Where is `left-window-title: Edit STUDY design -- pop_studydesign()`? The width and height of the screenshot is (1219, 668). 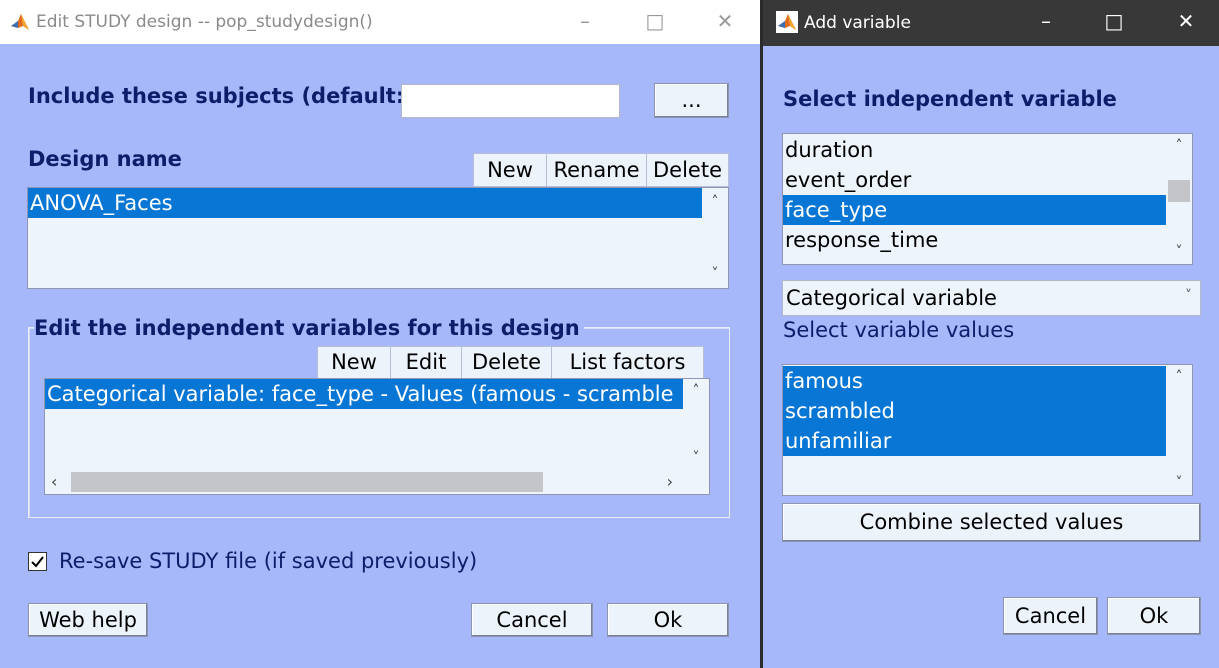
left-window-title: Edit STUDY design -- pop_studydesign() is located at coordinates (204, 22).